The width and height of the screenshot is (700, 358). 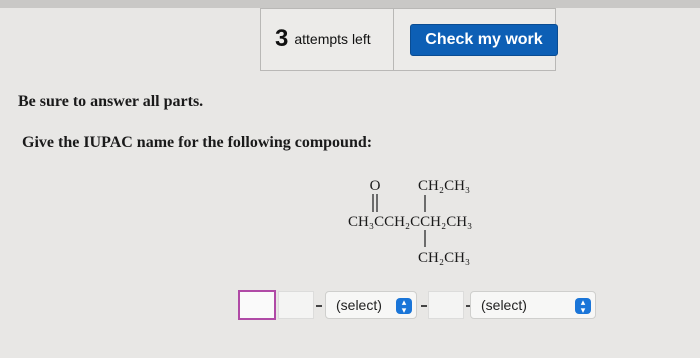 I want to click on instruction-text: Be sure to answer all parts., so click(x=111, y=101).